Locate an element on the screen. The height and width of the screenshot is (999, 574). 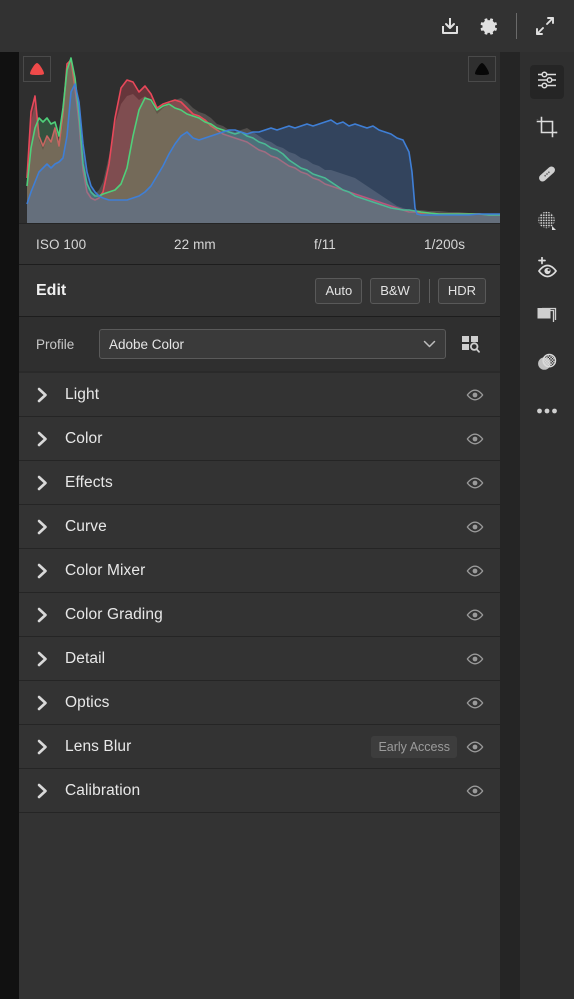
rail-item-crop is located at coordinates (547, 129).